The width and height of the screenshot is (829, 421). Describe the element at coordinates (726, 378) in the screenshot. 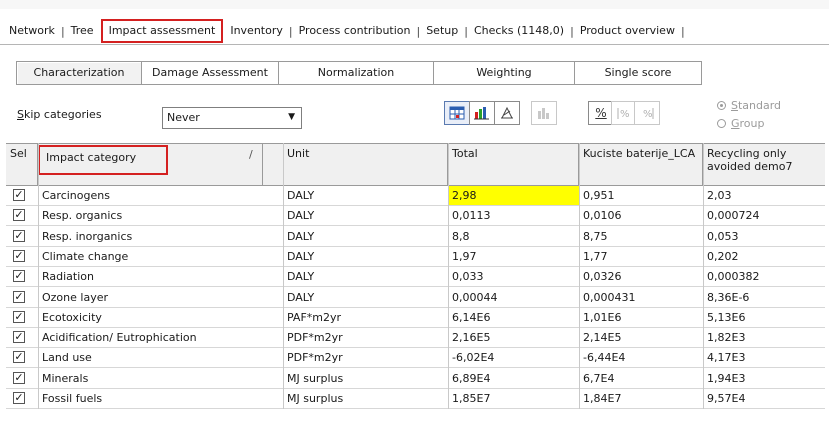

I see `cell-recycling-avoided: 1,94E3` at that location.